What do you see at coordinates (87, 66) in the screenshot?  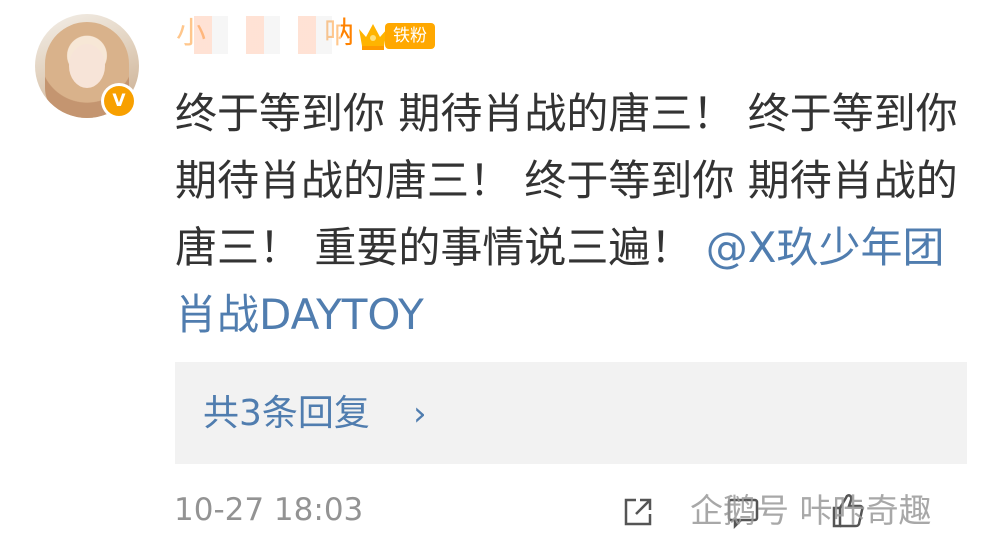 I see `avatar-face` at bounding box center [87, 66].